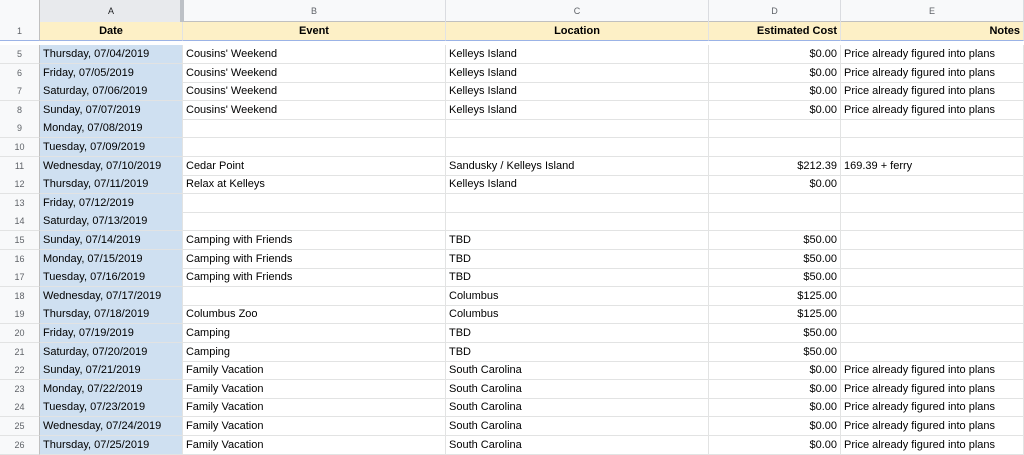 This screenshot has width=1024, height=455. Describe the element at coordinates (111, 54) in the screenshot. I see `date-cell: Thursday, 07/04/2019` at that location.